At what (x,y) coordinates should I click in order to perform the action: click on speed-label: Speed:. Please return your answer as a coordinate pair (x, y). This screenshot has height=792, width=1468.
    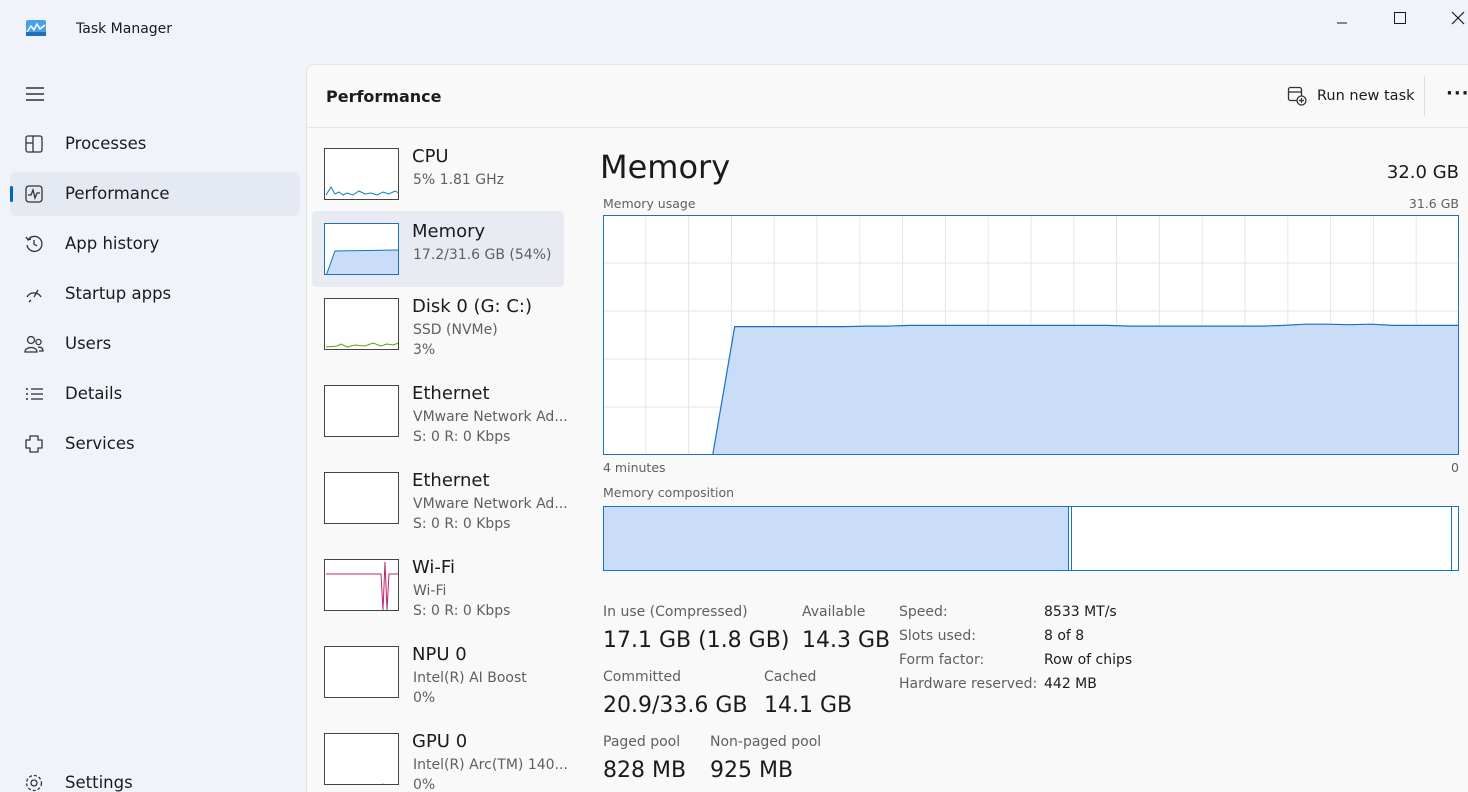
    Looking at the image, I should click on (923, 612).